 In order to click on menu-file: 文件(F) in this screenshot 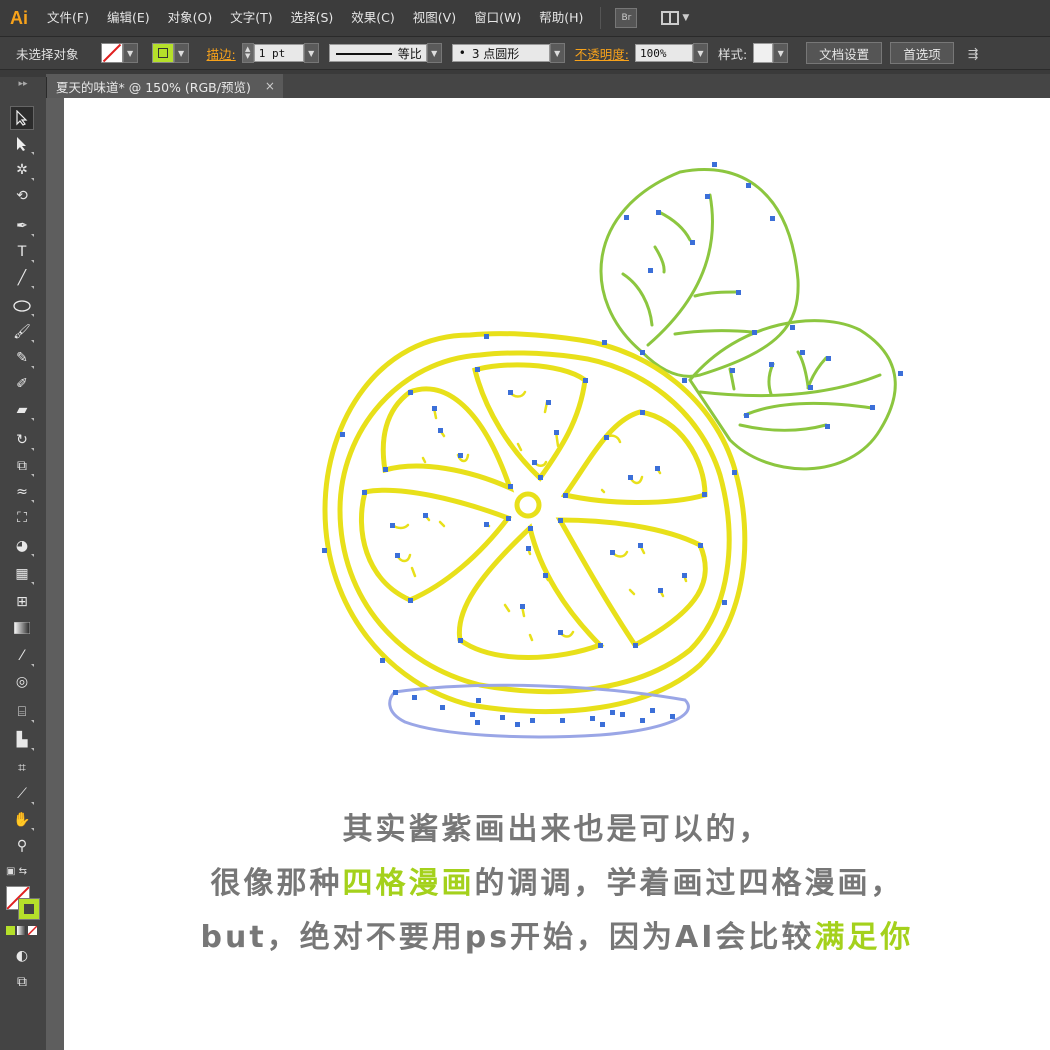, I will do `click(68, 18)`.